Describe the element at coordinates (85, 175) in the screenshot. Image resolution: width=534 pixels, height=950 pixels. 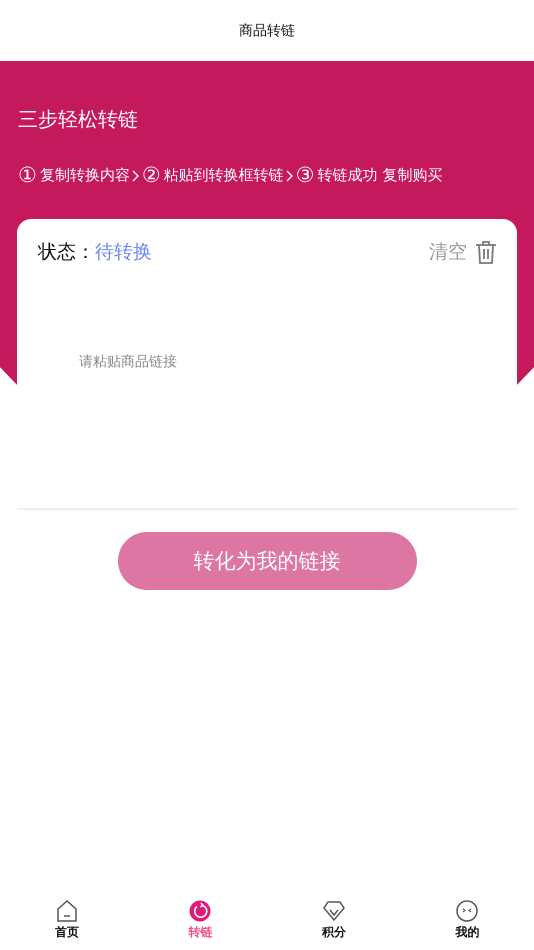
I see `step-label: 复制转换内容` at that location.